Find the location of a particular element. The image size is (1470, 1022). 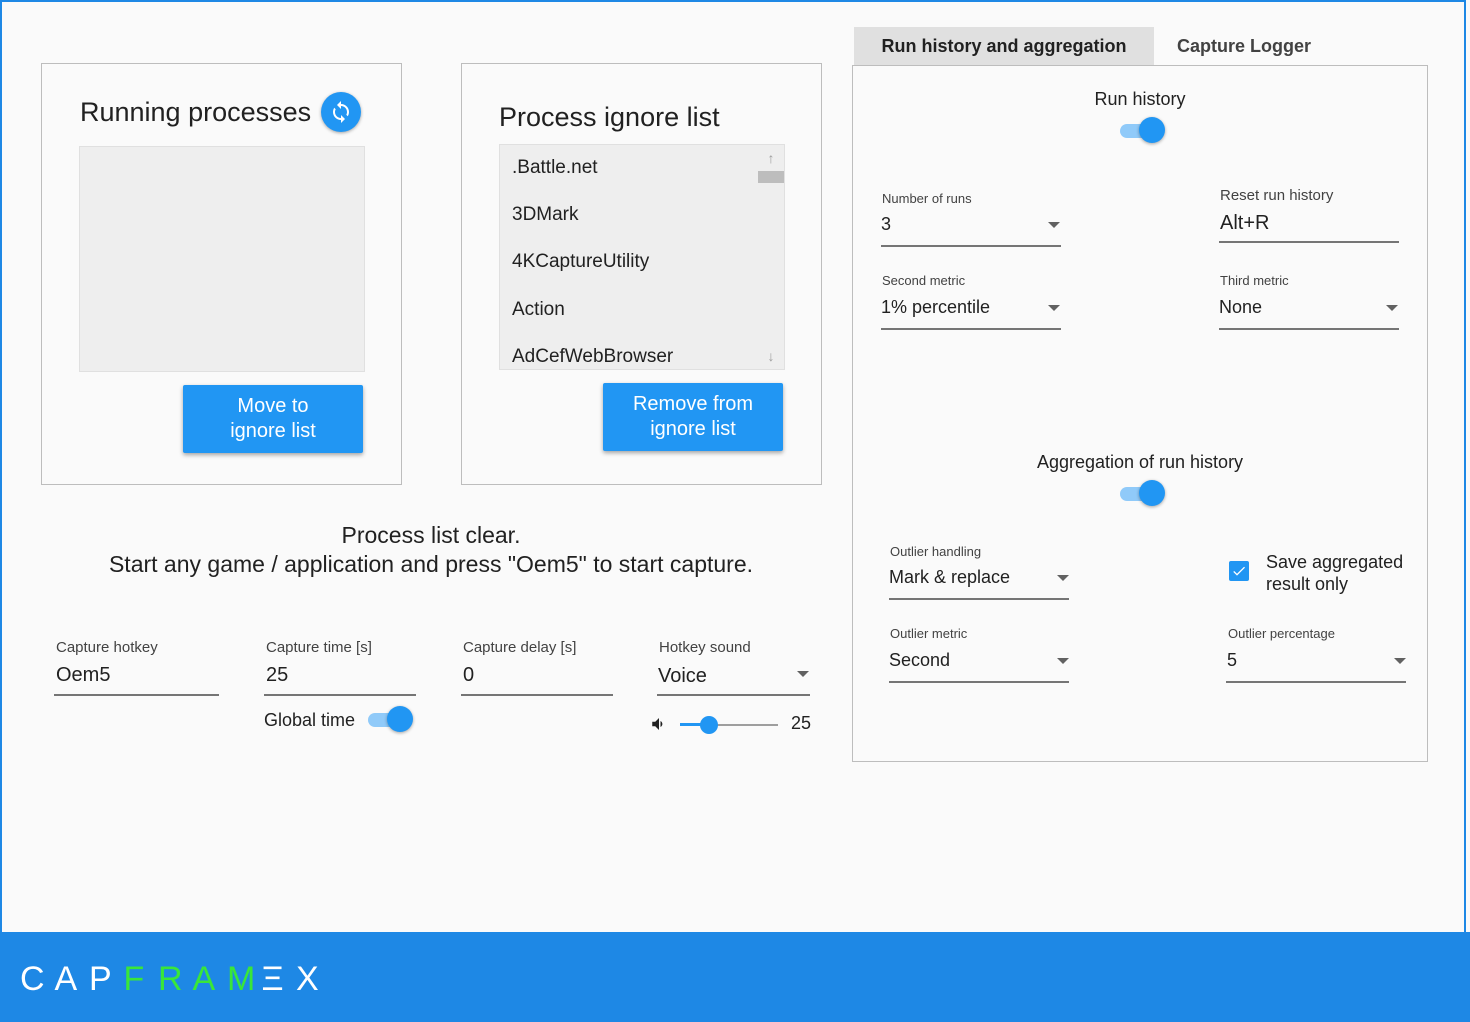

status-line-1: Process list clear. is located at coordinates (431, 535).